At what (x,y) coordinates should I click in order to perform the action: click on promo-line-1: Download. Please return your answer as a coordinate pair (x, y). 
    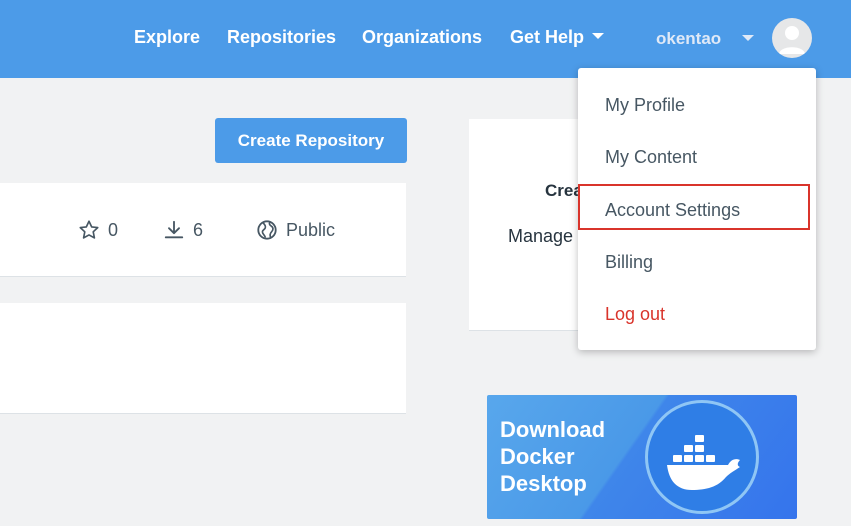
    Looking at the image, I should click on (553, 429).